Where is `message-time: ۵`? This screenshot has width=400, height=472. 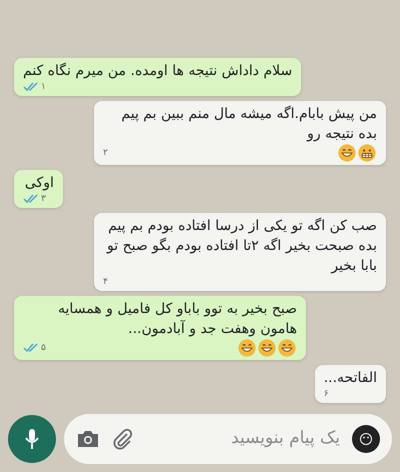 message-time: ۵ is located at coordinates (43, 348).